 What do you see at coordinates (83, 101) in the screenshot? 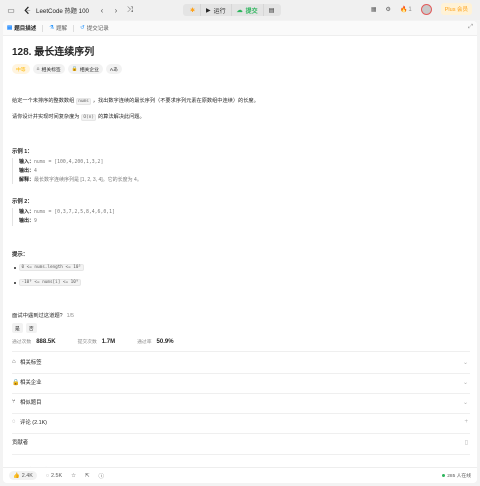
I see `inline-code: nums` at bounding box center [83, 101].